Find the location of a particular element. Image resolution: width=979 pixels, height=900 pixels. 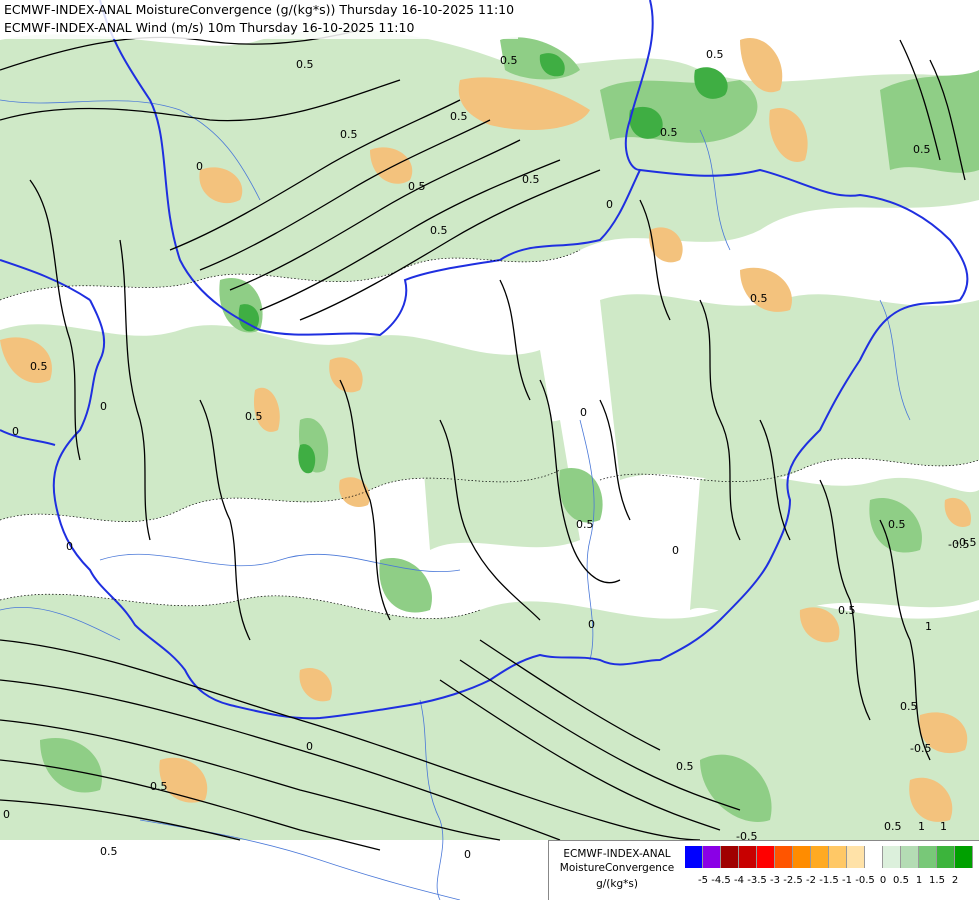

legend-tick-label: -1 is located at coordinates (847, 880).